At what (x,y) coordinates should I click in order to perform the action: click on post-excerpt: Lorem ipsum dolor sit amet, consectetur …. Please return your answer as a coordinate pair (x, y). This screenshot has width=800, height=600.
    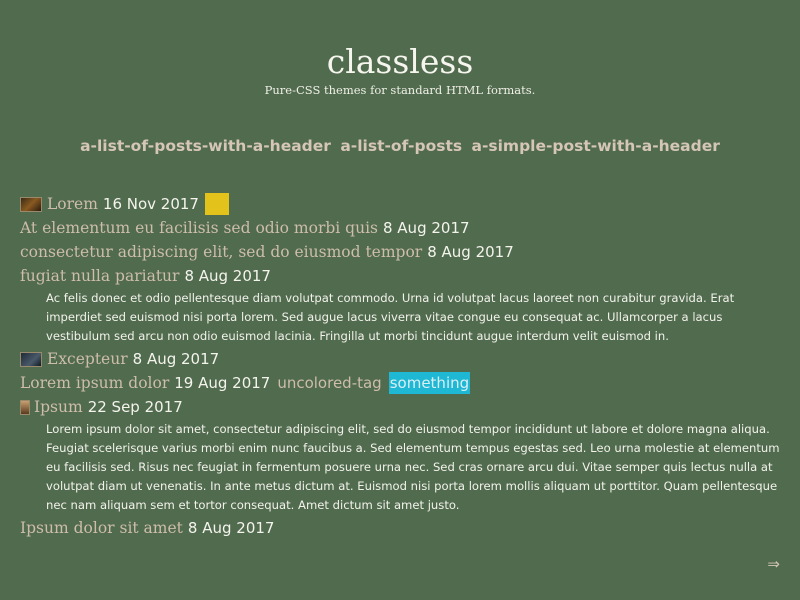
    Looking at the image, I should click on (413, 467).